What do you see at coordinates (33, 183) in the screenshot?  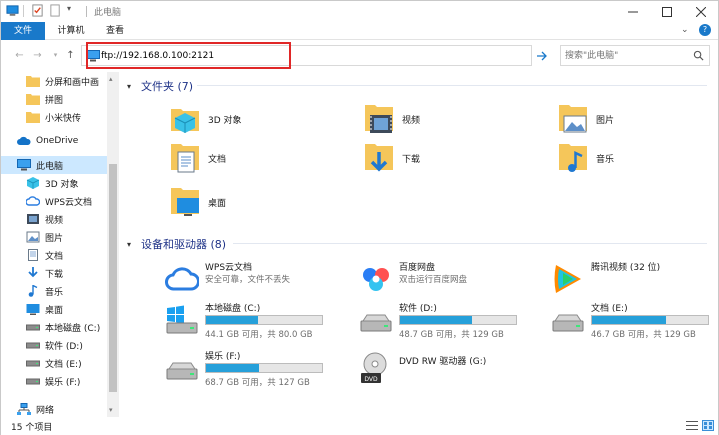 I see `cube-icon` at bounding box center [33, 183].